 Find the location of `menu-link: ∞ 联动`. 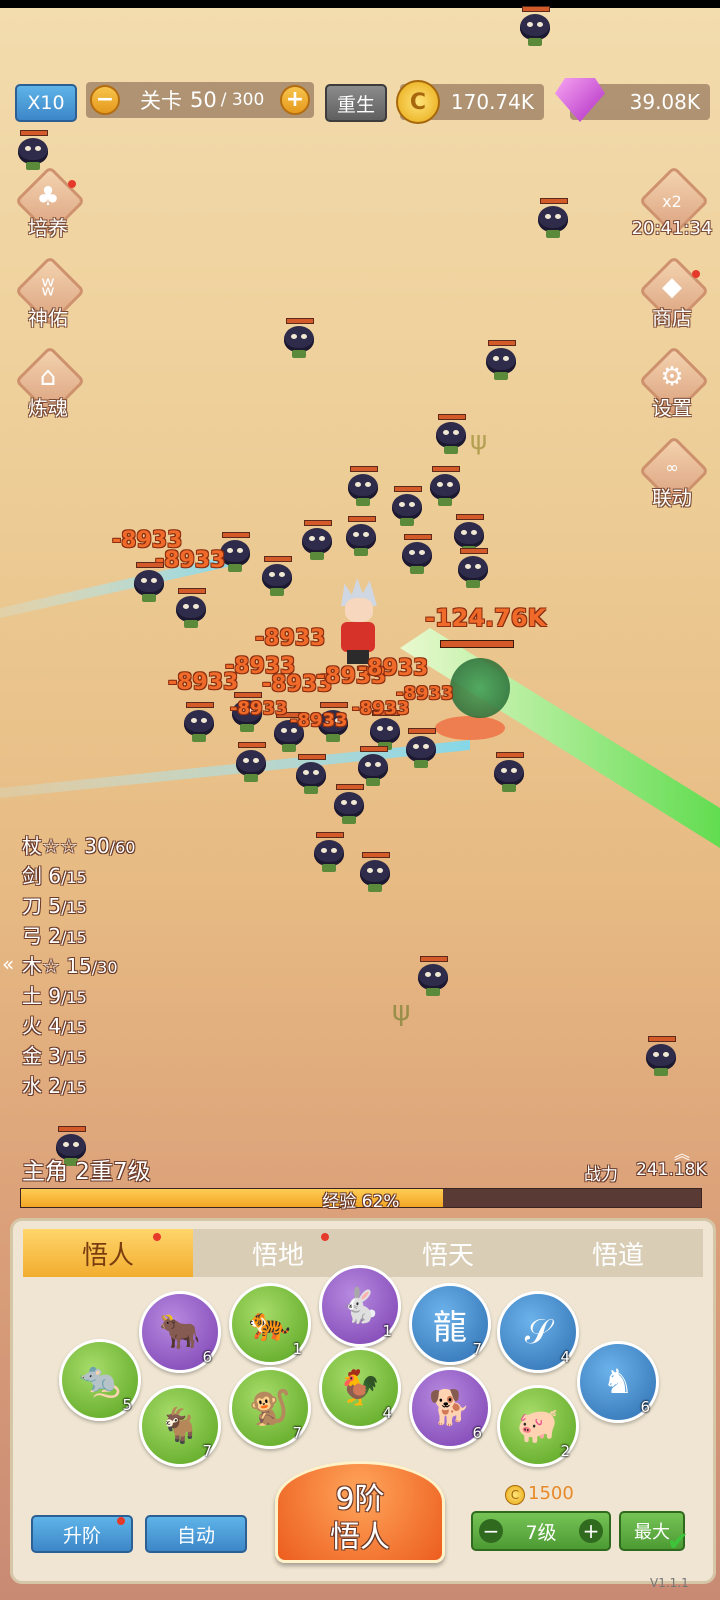

menu-link: ∞ 联动 is located at coordinates (672, 482).